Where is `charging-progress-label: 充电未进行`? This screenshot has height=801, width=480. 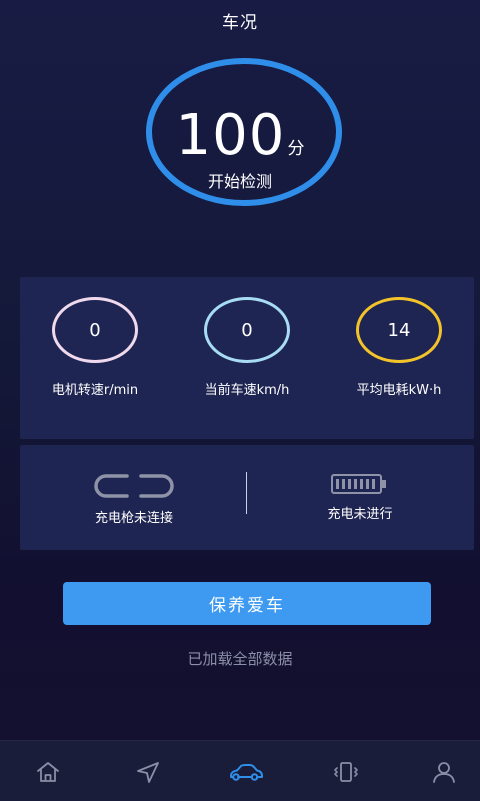 charging-progress-label: 充电未进行 is located at coordinates (360, 514).